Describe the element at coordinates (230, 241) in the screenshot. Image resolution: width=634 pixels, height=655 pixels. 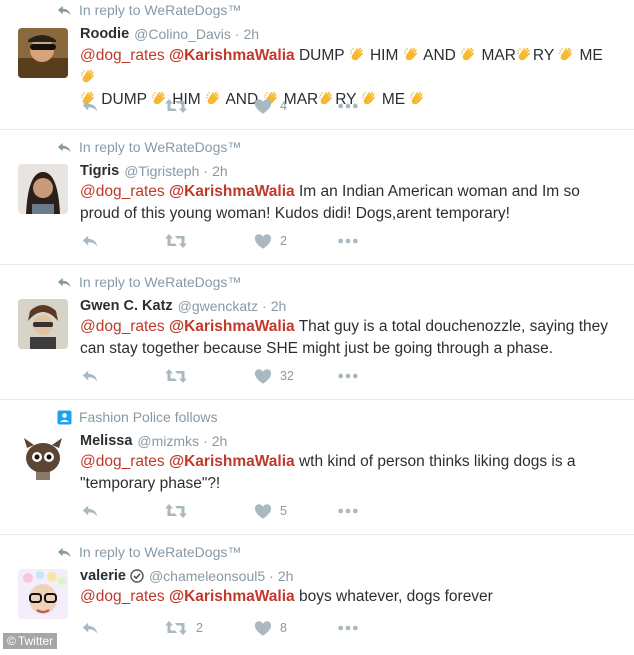
I see `tweet-actions: 2` at that location.